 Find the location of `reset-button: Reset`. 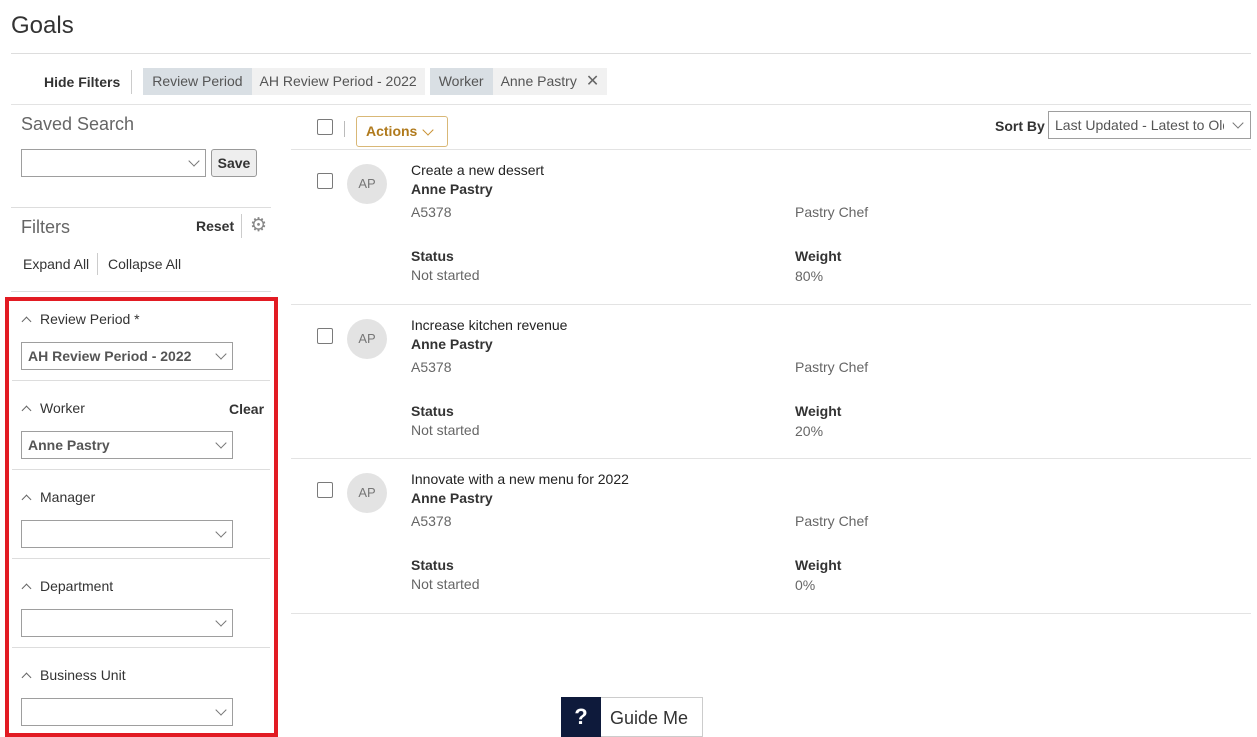

reset-button: Reset is located at coordinates (215, 226).